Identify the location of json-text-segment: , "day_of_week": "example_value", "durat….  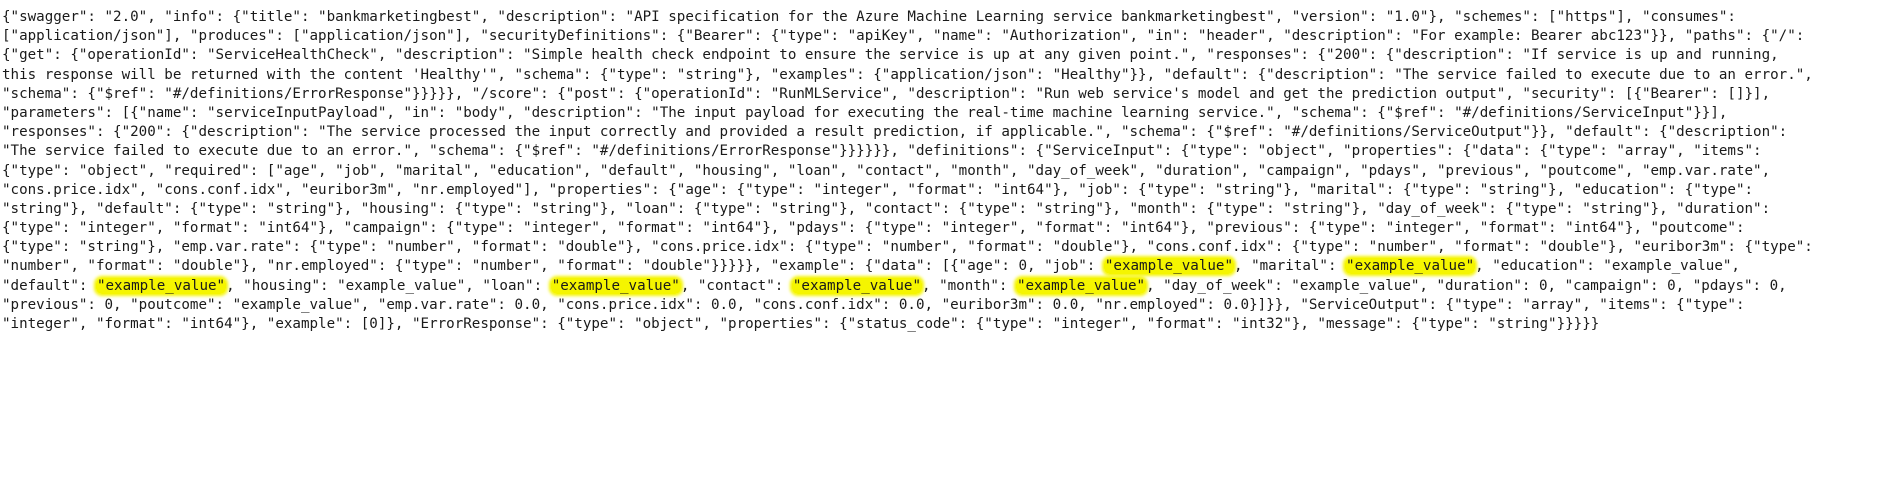
(1466, 285).